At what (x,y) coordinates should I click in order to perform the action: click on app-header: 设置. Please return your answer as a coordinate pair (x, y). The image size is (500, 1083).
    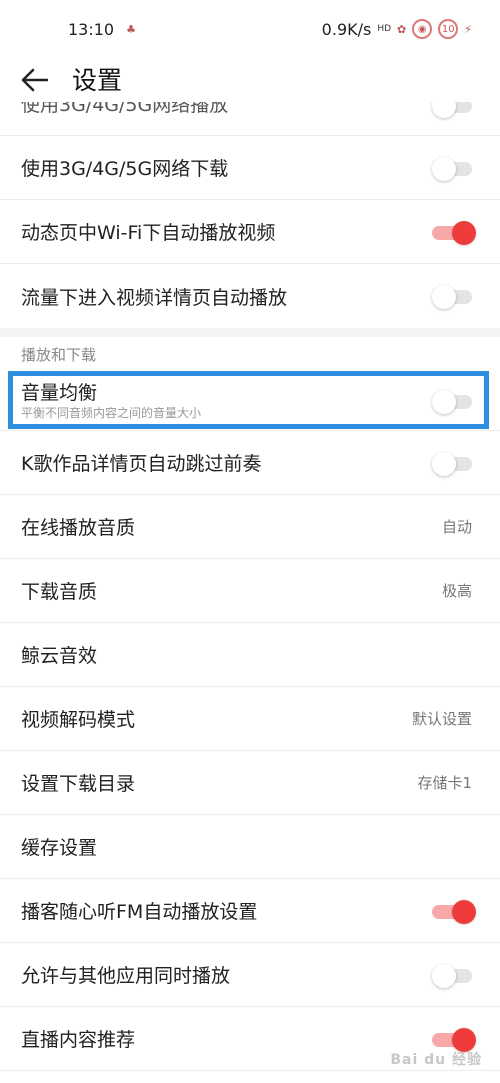
    Looking at the image, I should click on (250, 80).